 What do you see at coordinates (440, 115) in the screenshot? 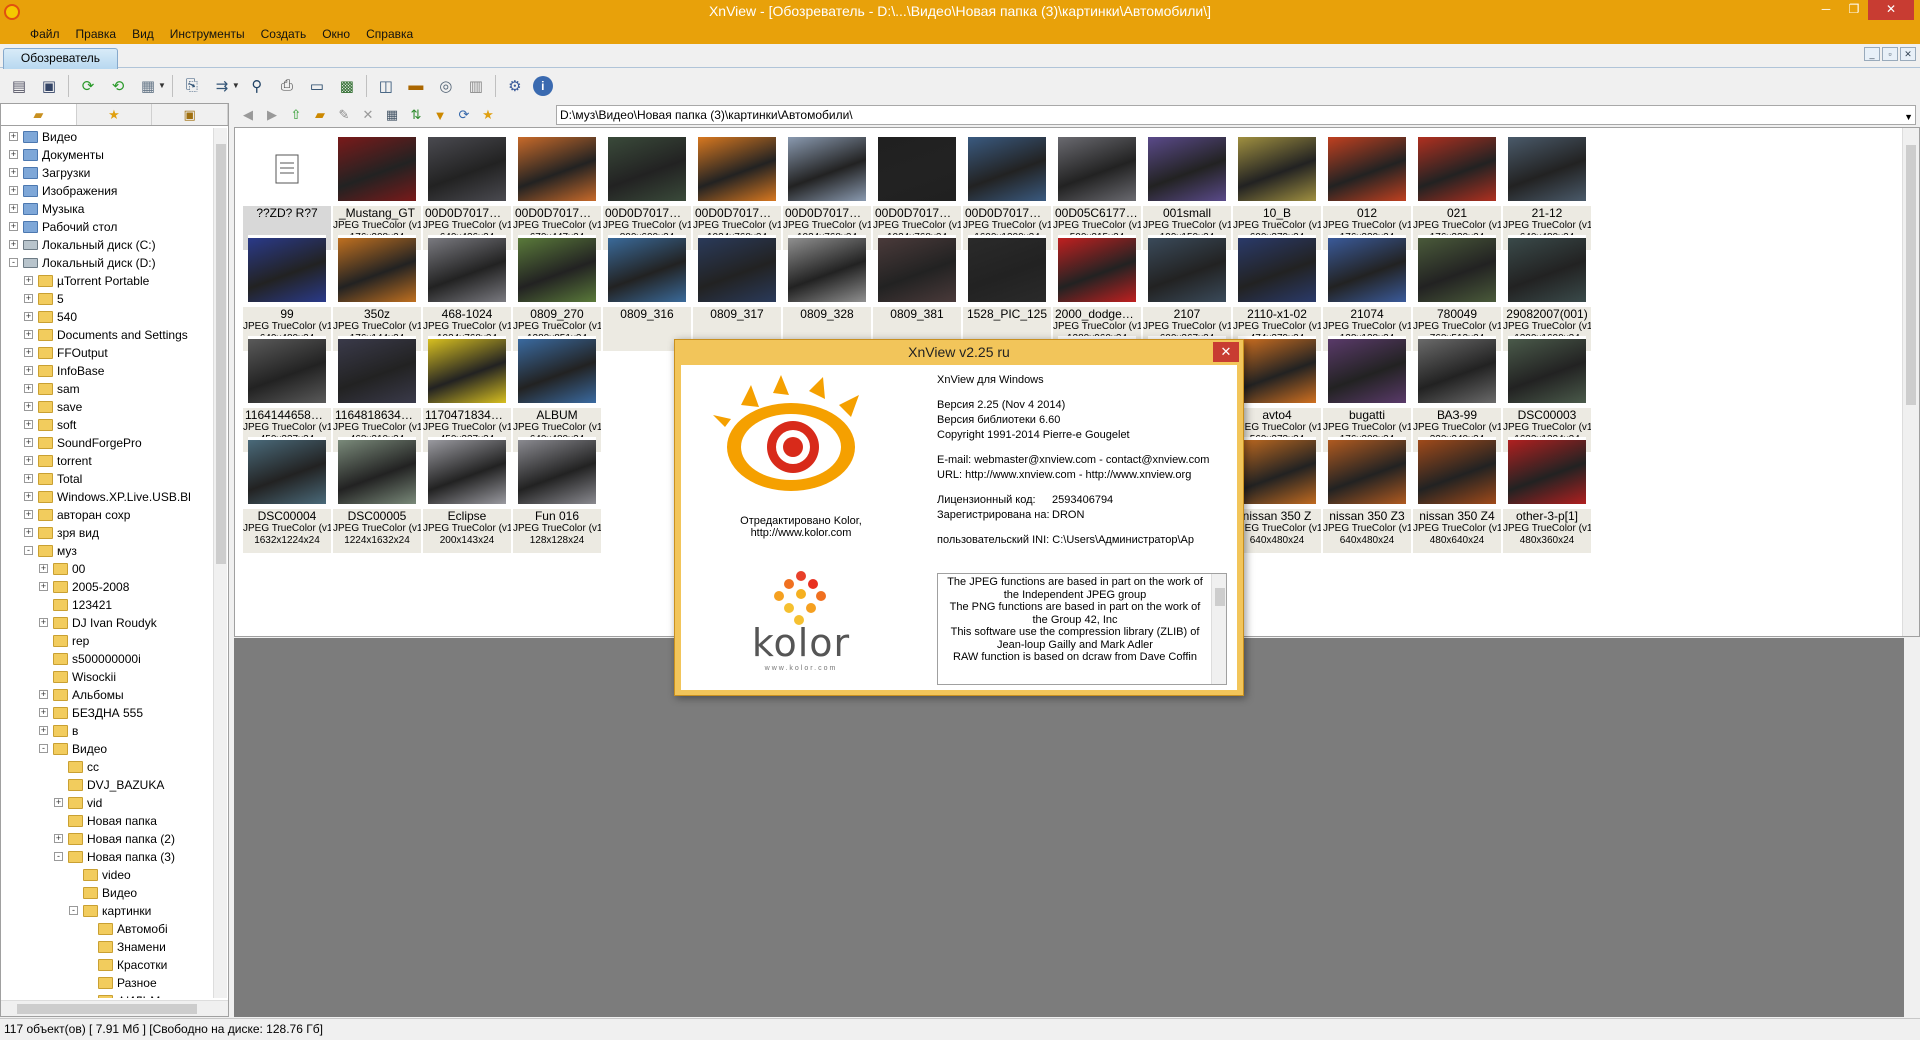
I see `filter-icon: ▼` at bounding box center [440, 115].